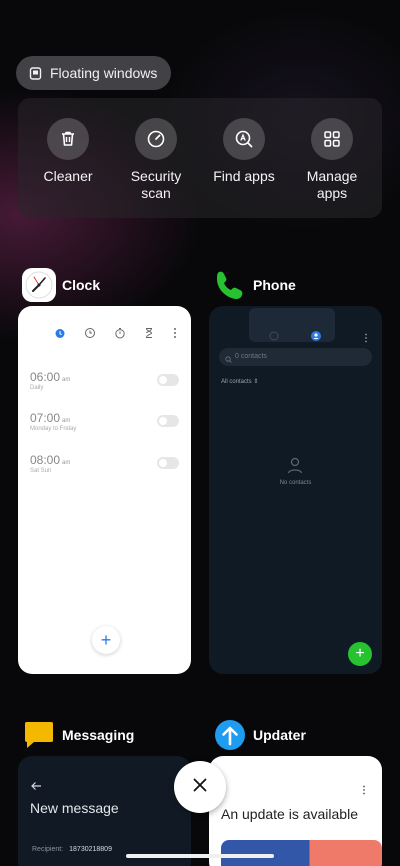  What do you see at coordinates (279, 735) in the screenshot?
I see `updater-app-name: Updater` at bounding box center [279, 735].